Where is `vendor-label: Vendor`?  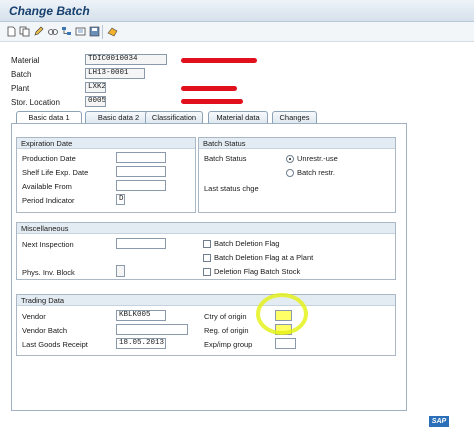 vendor-label: Vendor is located at coordinates (34, 316).